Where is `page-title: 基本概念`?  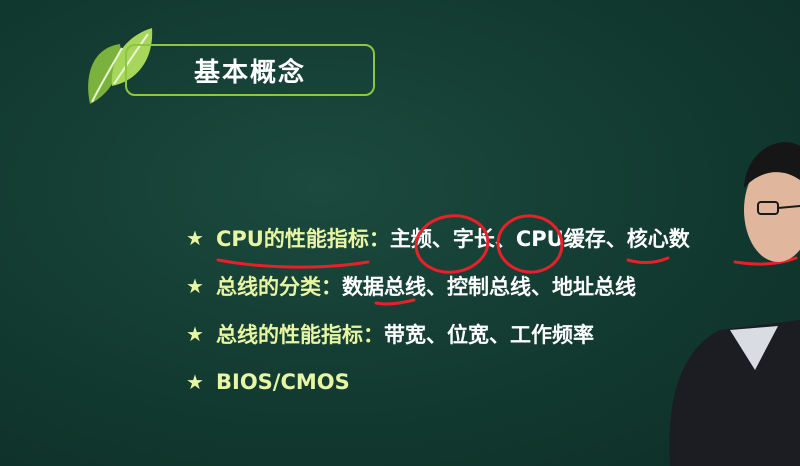
page-title: 基本概念 is located at coordinates (249, 72).